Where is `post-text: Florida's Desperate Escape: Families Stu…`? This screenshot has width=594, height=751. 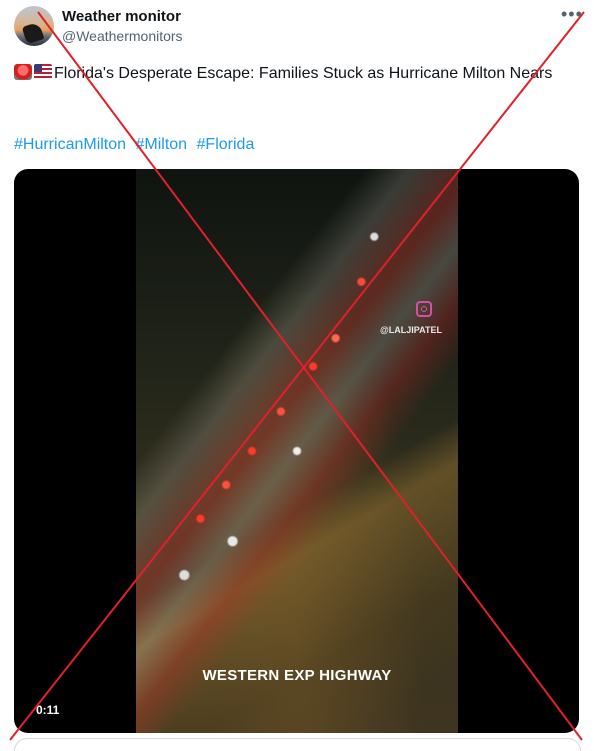 post-text: Florida's Desperate Escape: Families Stu… is located at coordinates (294, 73).